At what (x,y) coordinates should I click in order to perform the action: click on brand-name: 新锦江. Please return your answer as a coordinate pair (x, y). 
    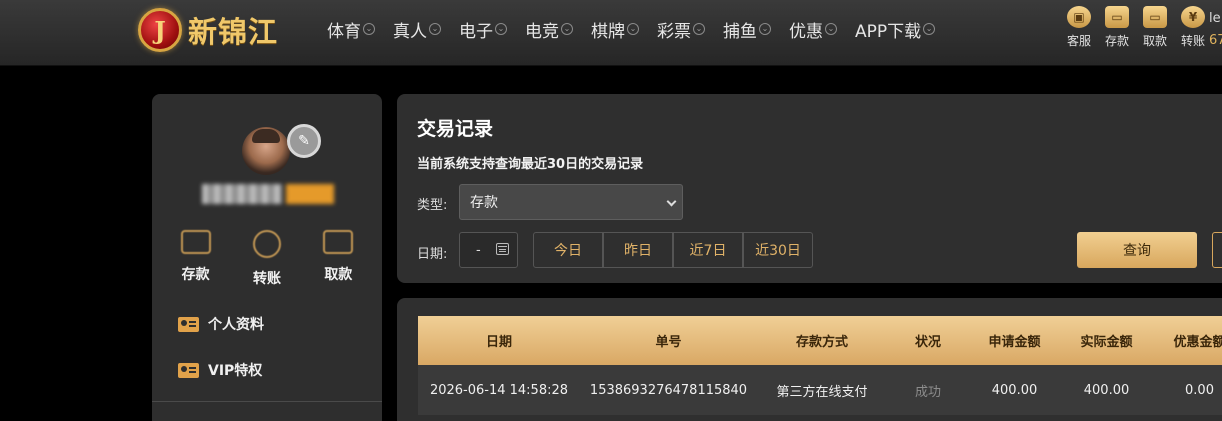
    Looking at the image, I should click on (233, 32).